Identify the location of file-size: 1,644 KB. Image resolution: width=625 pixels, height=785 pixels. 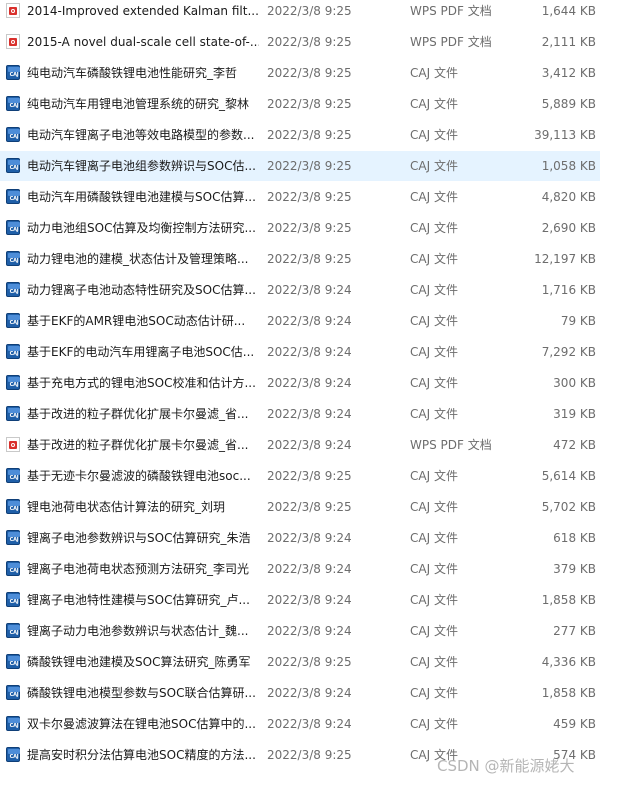
(568, 11).